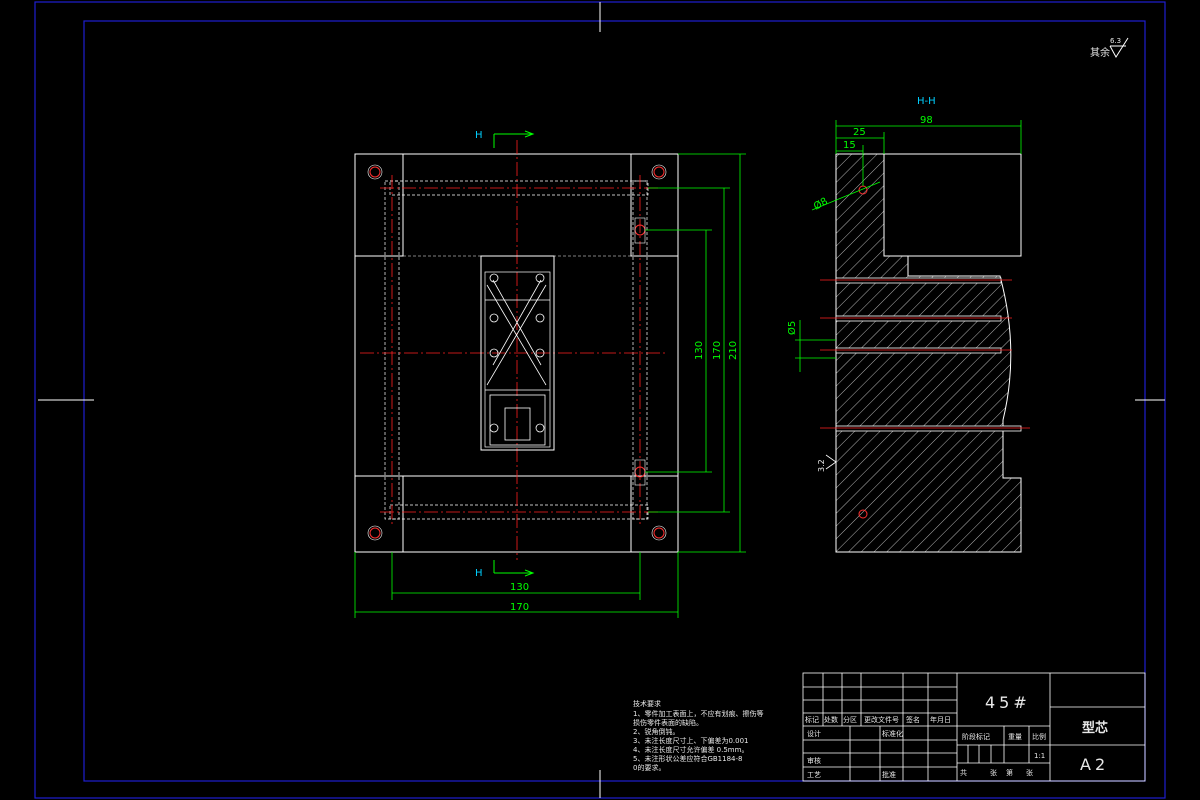  Describe the element at coordinates (940, 719) in the screenshot. I see `svg-text: 年月日` at that location.